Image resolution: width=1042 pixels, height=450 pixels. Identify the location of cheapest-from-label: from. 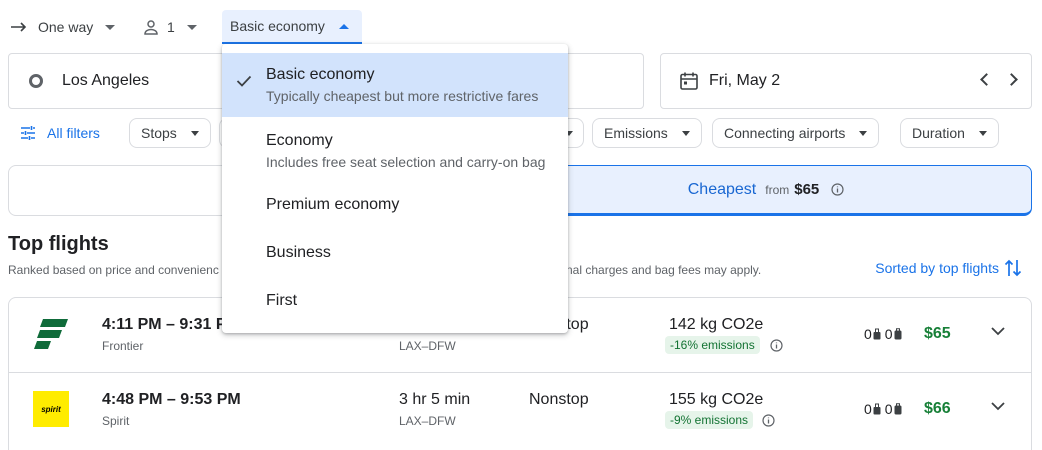
(777, 189).